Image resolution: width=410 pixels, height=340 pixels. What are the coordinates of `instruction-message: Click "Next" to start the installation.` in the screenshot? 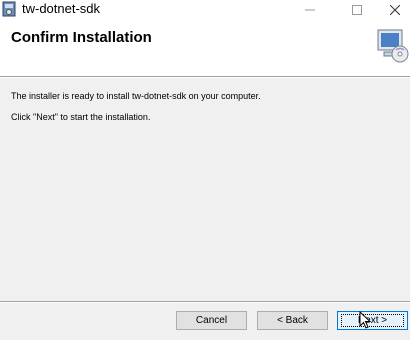 It's located at (81, 117).